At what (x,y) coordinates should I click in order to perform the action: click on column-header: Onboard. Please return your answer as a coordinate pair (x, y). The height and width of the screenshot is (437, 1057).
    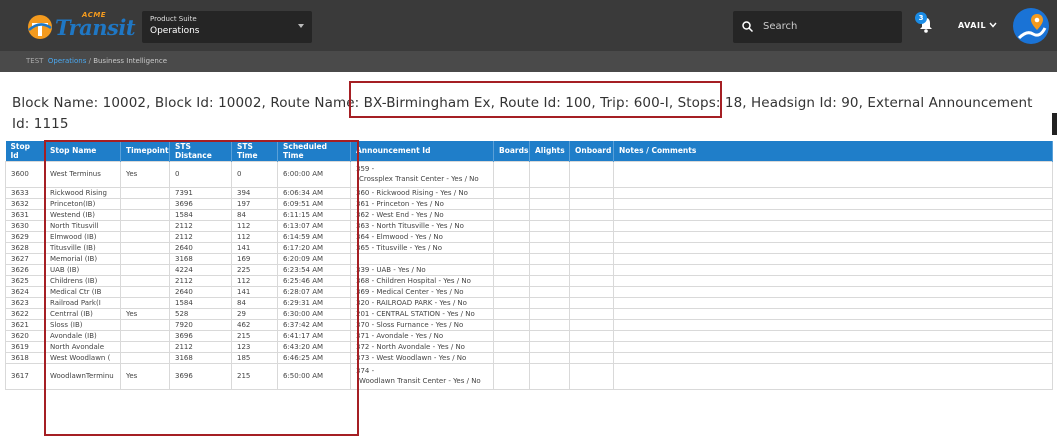
    Looking at the image, I should click on (591, 151).